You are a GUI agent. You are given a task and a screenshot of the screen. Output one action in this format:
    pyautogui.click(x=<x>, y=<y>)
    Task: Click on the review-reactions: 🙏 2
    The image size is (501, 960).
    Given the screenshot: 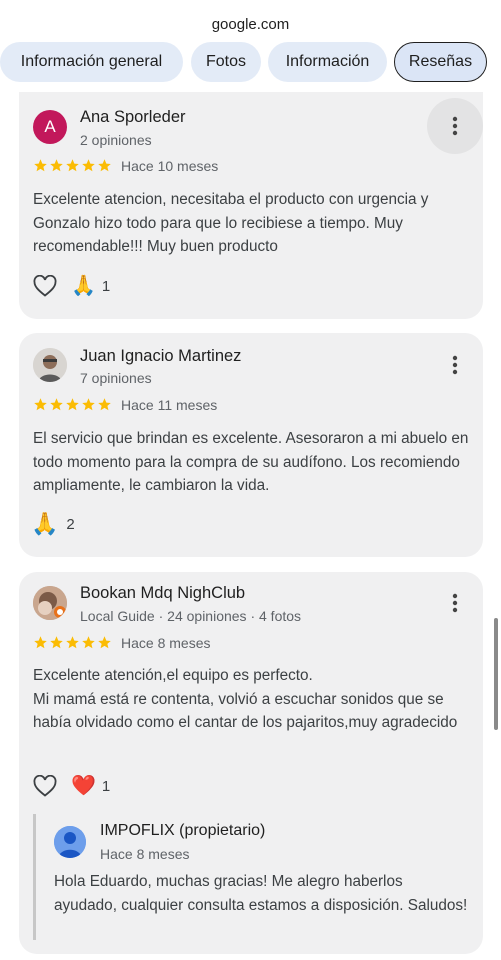 What is the action you would take?
    pyautogui.click(x=53, y=524)
    